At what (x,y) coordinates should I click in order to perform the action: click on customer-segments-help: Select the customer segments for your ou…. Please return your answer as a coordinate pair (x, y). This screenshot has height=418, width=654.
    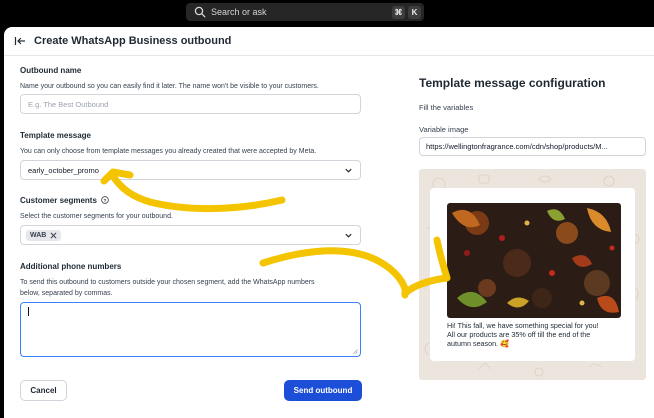
    Looking at the image, I should click on (96, 216).